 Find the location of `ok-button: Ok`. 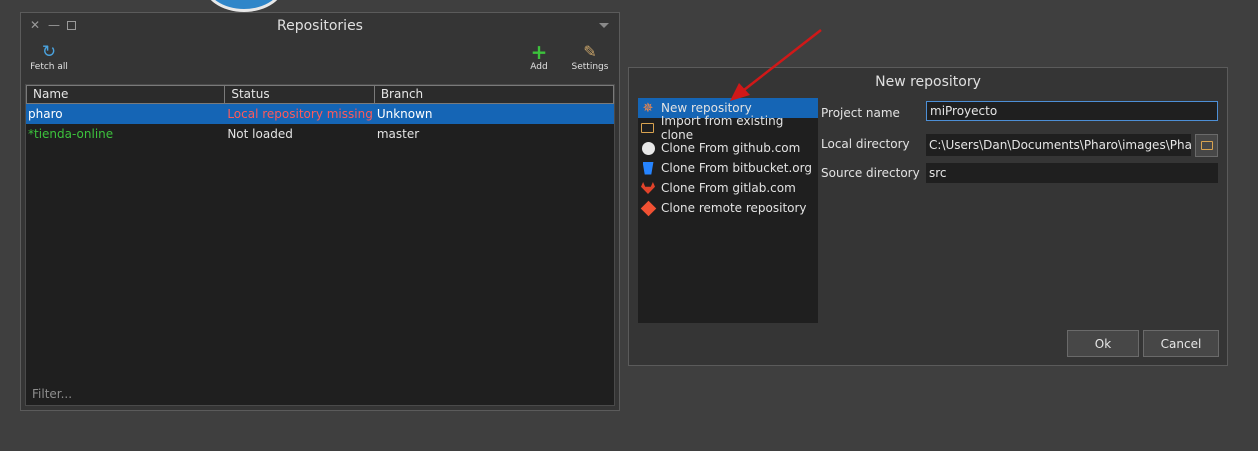

ok-button: Ok is located at coordinates (1103, 343).